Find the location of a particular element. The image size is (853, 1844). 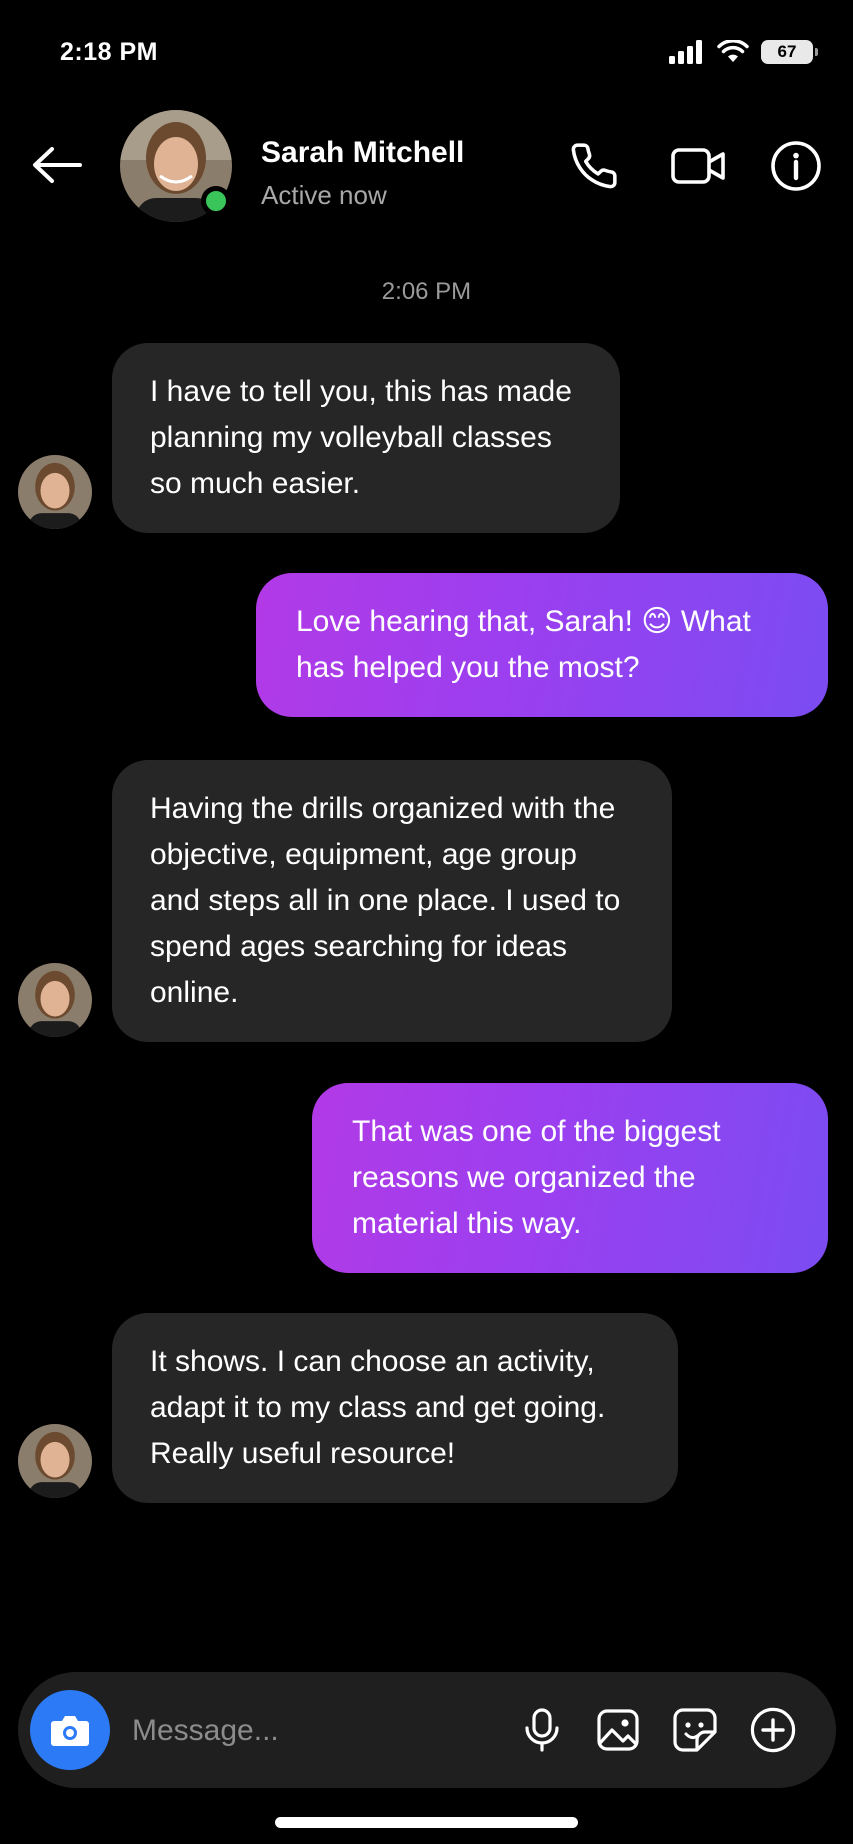

status-icons: 67 is located at coordinates (743, 52).